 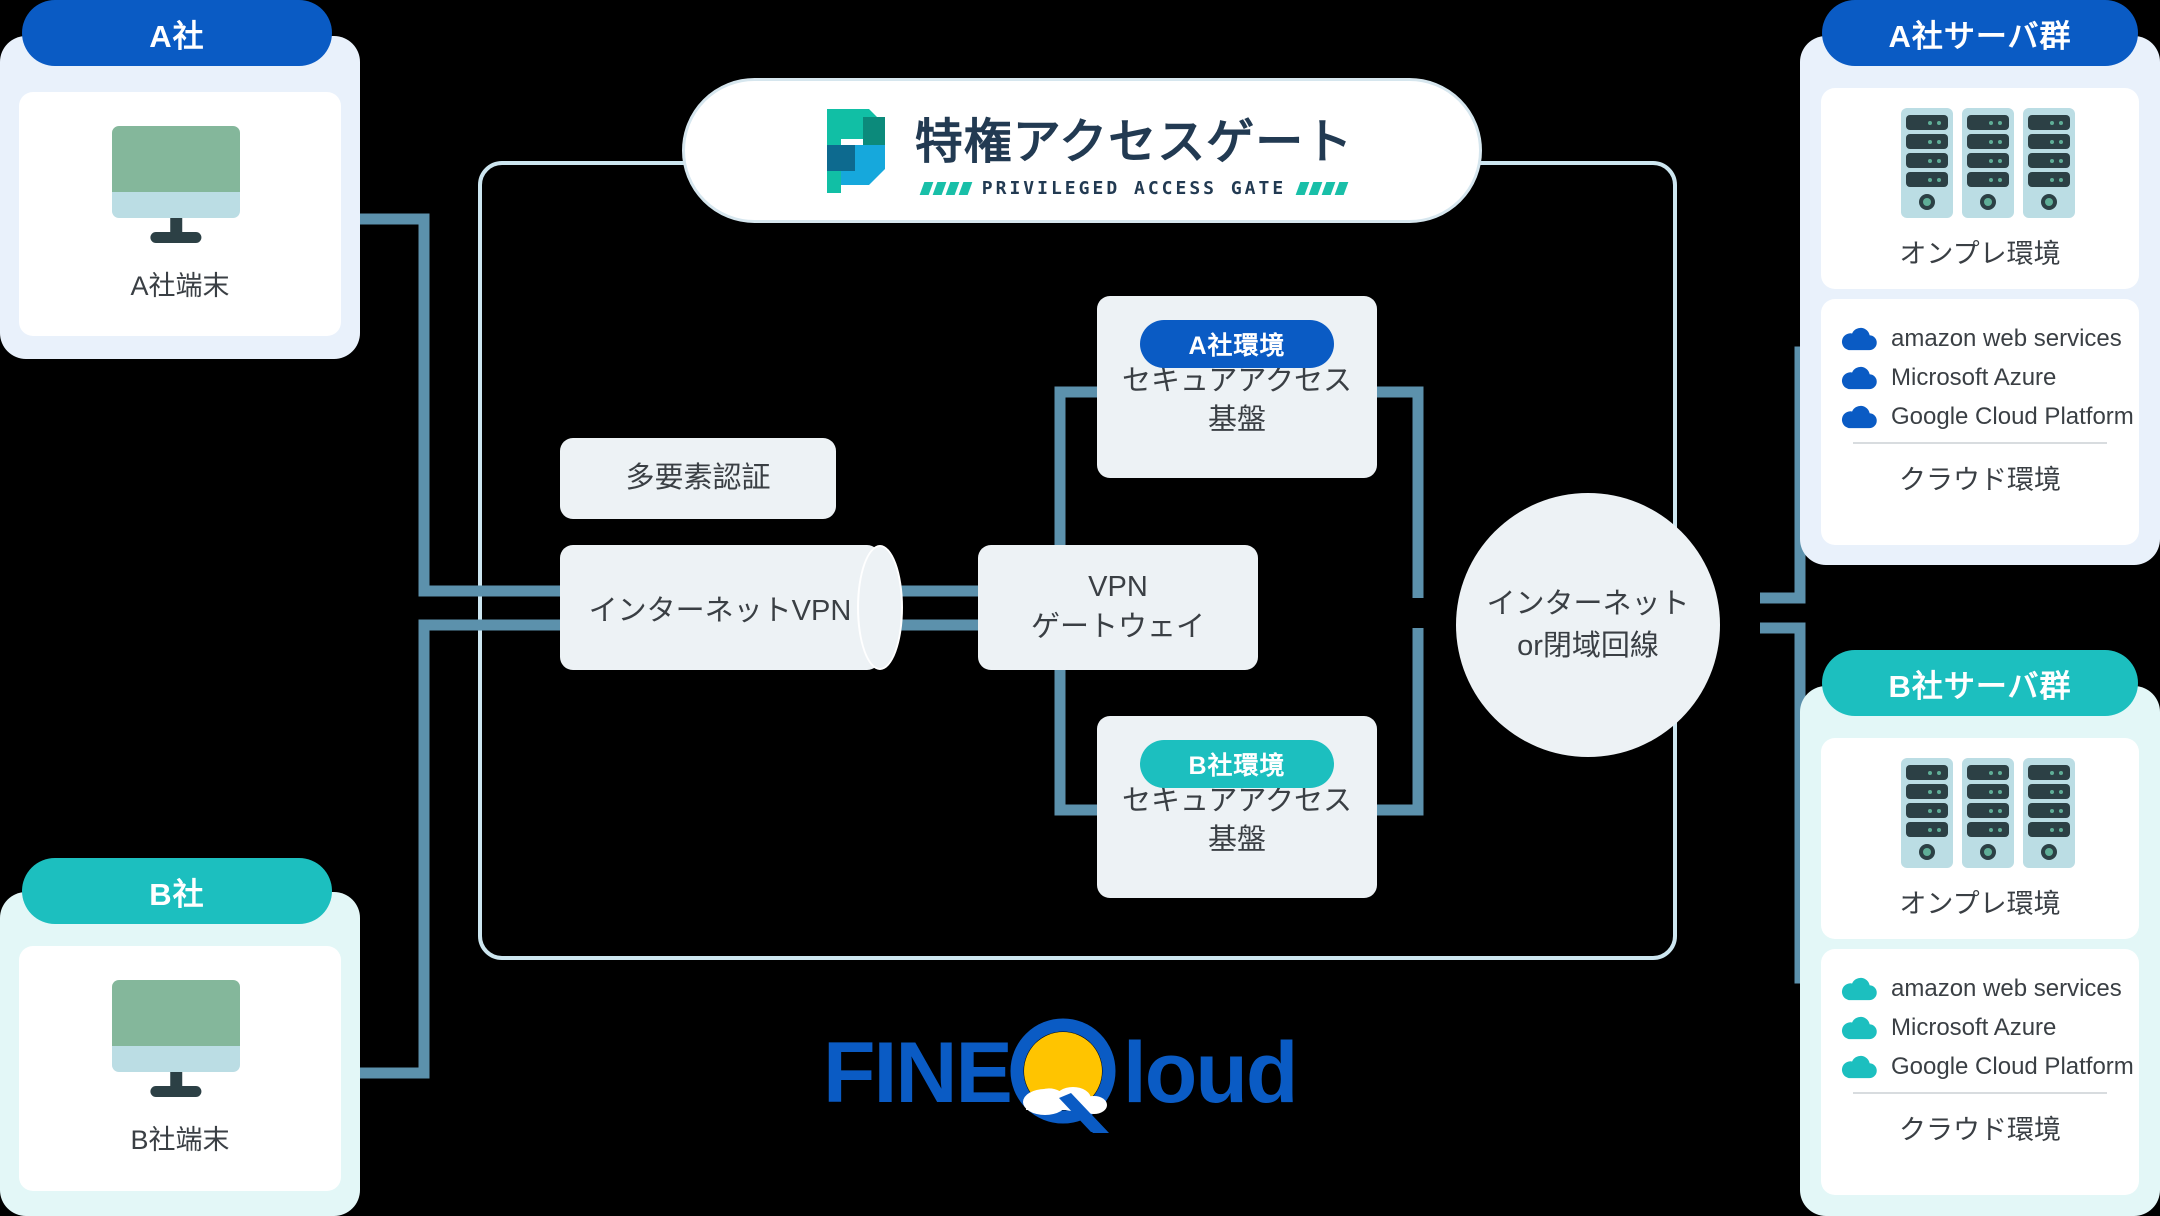 I want to click on mfa-label: 多要素認証, so click(x=698, y=477).